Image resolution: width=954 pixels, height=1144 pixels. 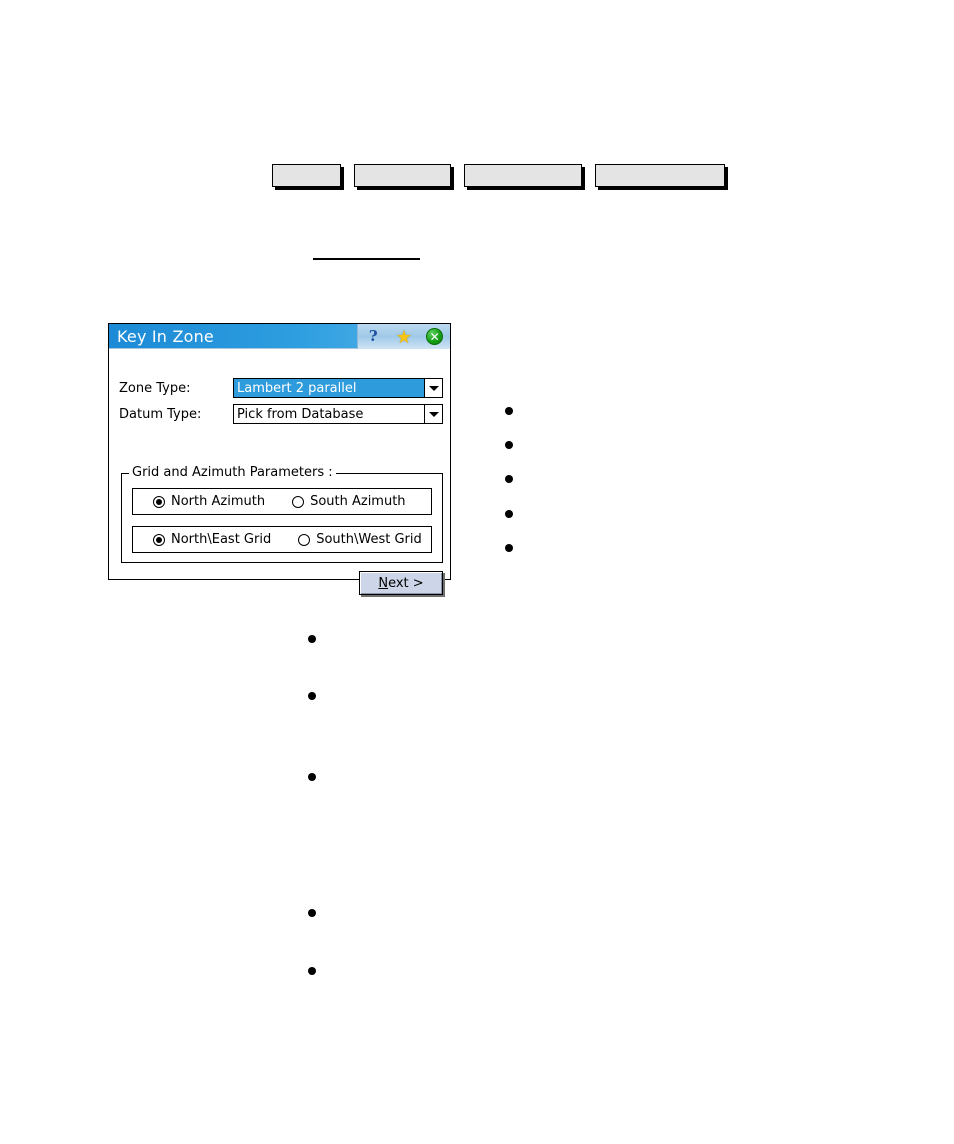 I want to click on close-x-glyph: ✕, so click(x=434, y=336).